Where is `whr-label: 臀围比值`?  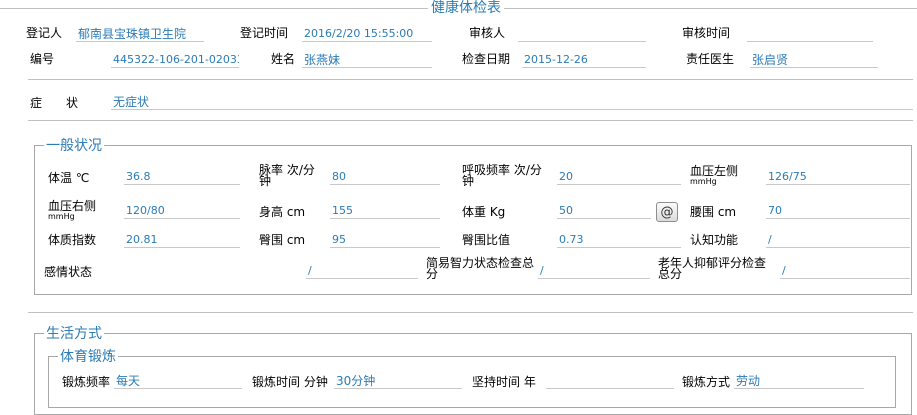
whr-label: 臀围比值 is located at coordinates (486, 240).